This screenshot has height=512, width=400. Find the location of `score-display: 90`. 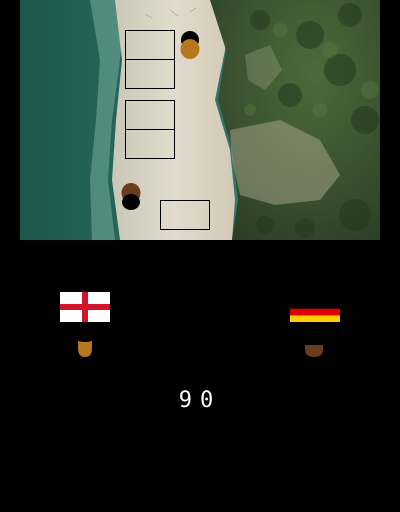

score-display: 90 is located at coordinates (200, 400).